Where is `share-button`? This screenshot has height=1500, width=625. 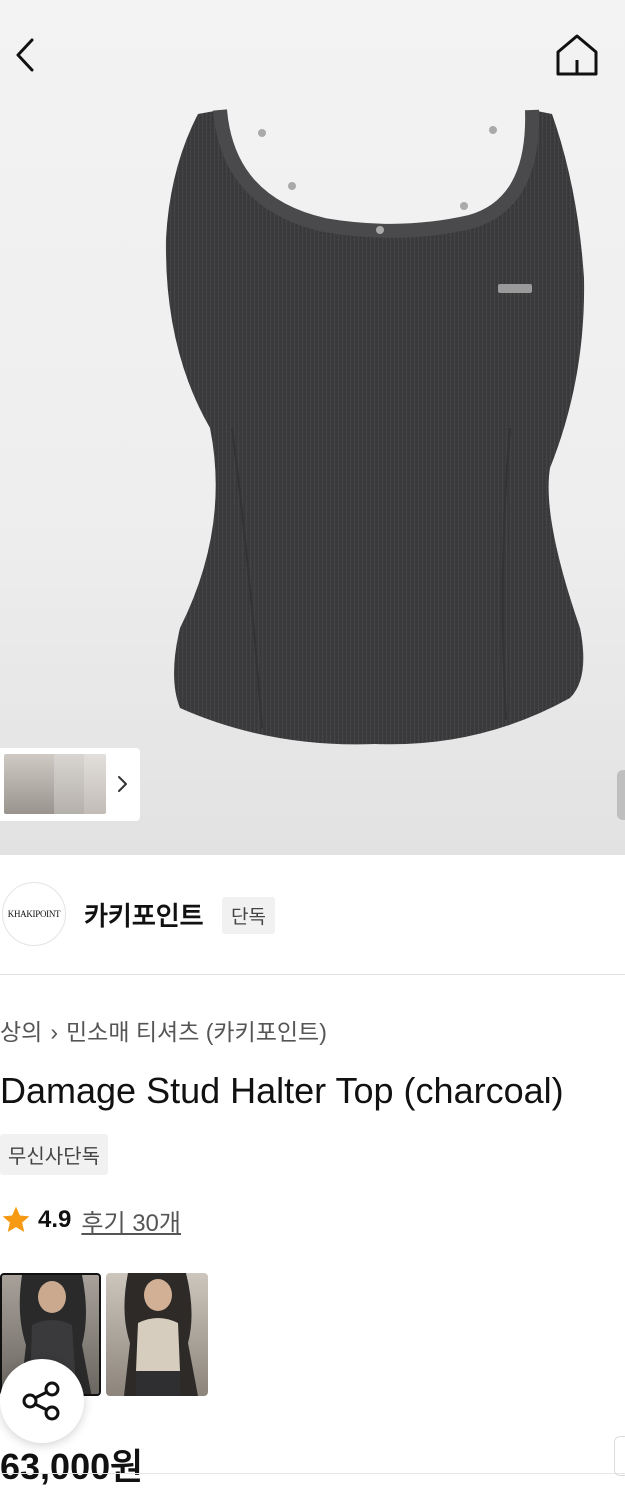 share-button is located at coordinates (42, 1401).